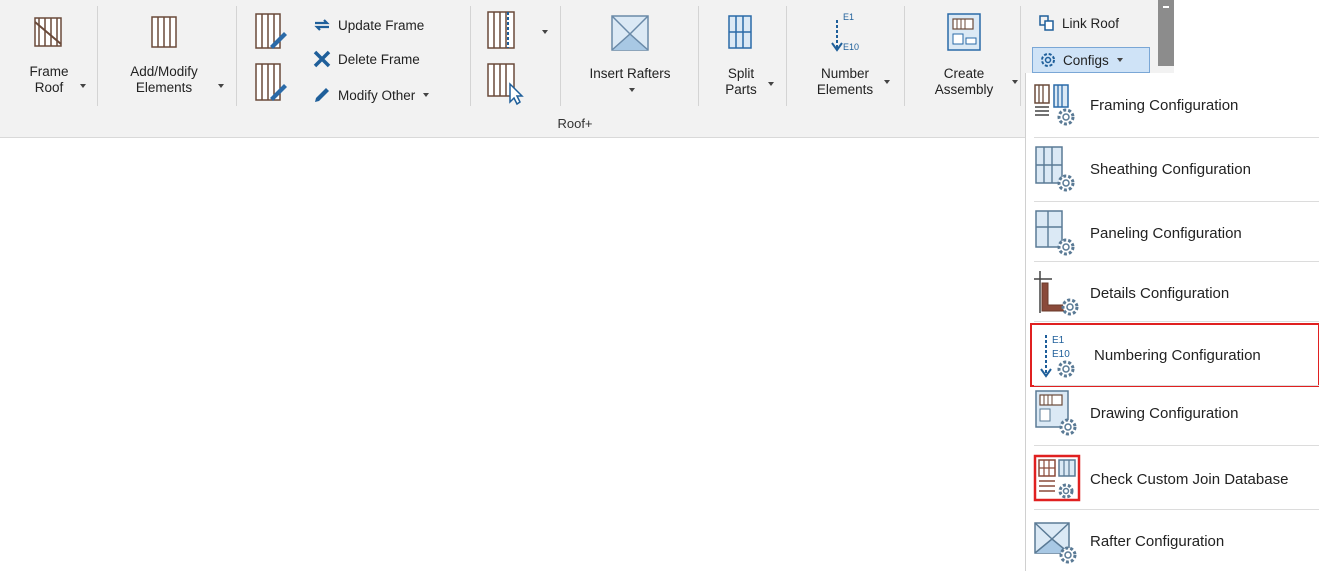  I want to click on gear-icon, so click(1048, 60).